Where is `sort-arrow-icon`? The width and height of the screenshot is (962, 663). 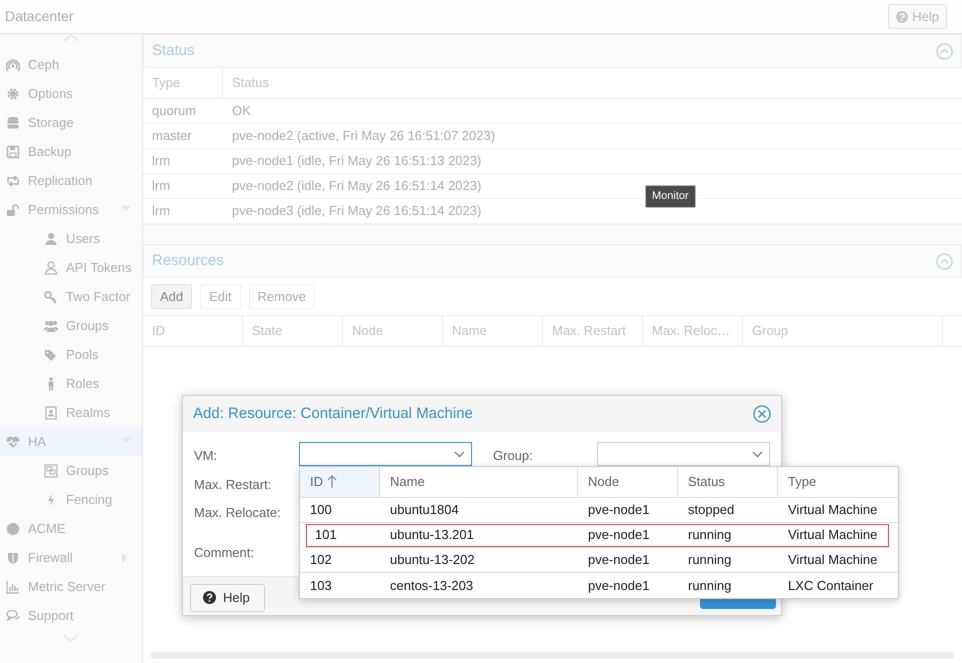
sort-arrow-icon is located at coordinates (332, 482).